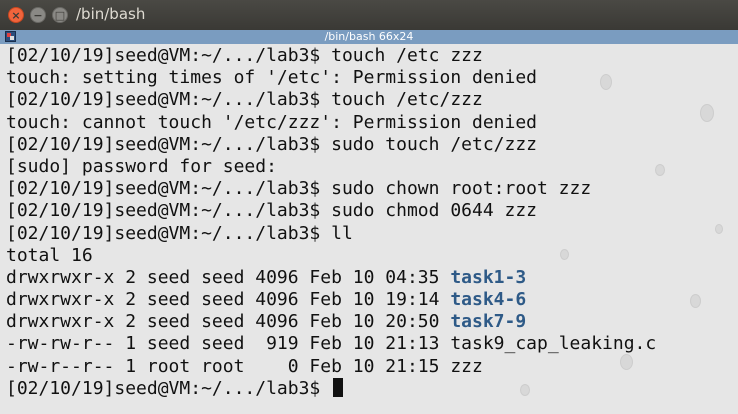  Describe the element at coordinates (16, 15) in the screenshot. I see `close-icon: ×` at that location.